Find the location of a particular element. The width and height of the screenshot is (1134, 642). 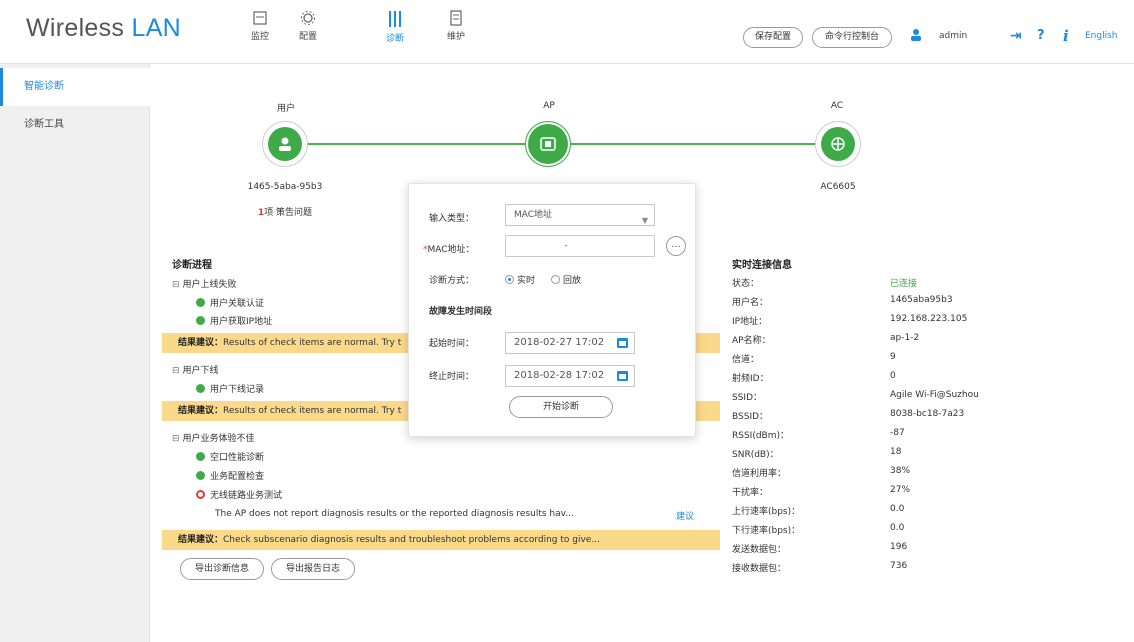

info-value: 736 is located at coordinates (899, 566).